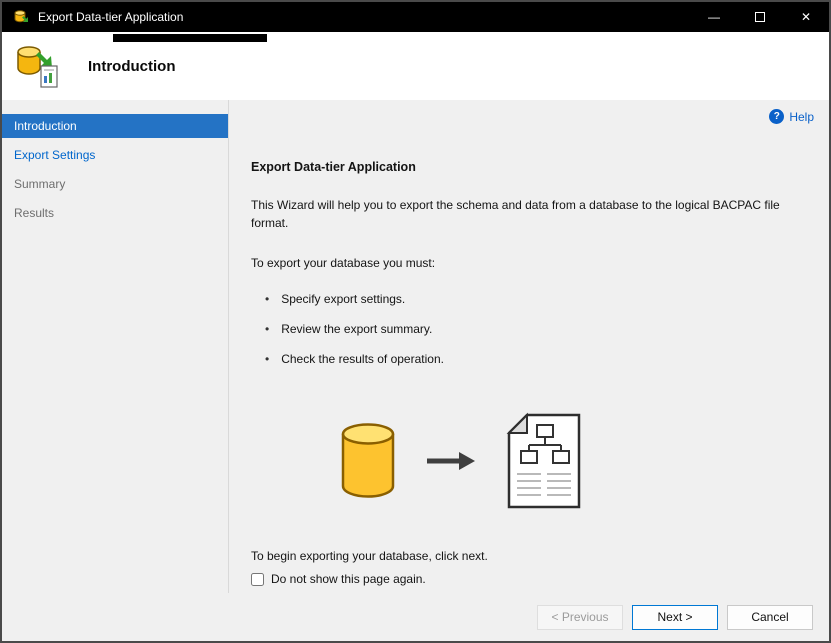  What do you see at coordinates (362, 359) in the screenshot?
I see `list-item-label: Check the results of operation.` at bounding box center [362, 359].